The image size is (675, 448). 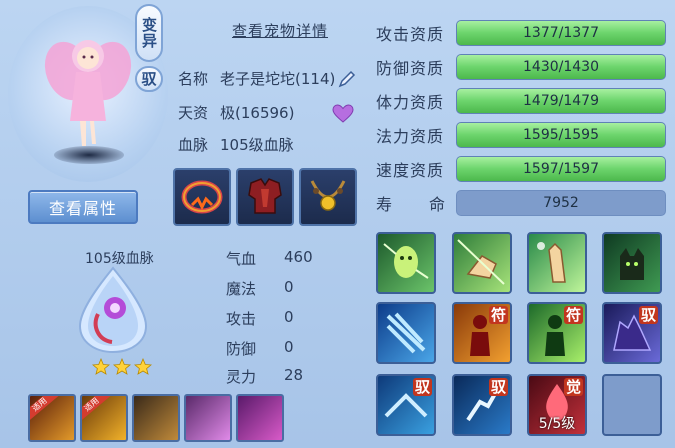 What do you see at coordinates (260, 348) in the screenshot?
I see `stat-defense-row: 防御 0` at bounding box center [260, 348].